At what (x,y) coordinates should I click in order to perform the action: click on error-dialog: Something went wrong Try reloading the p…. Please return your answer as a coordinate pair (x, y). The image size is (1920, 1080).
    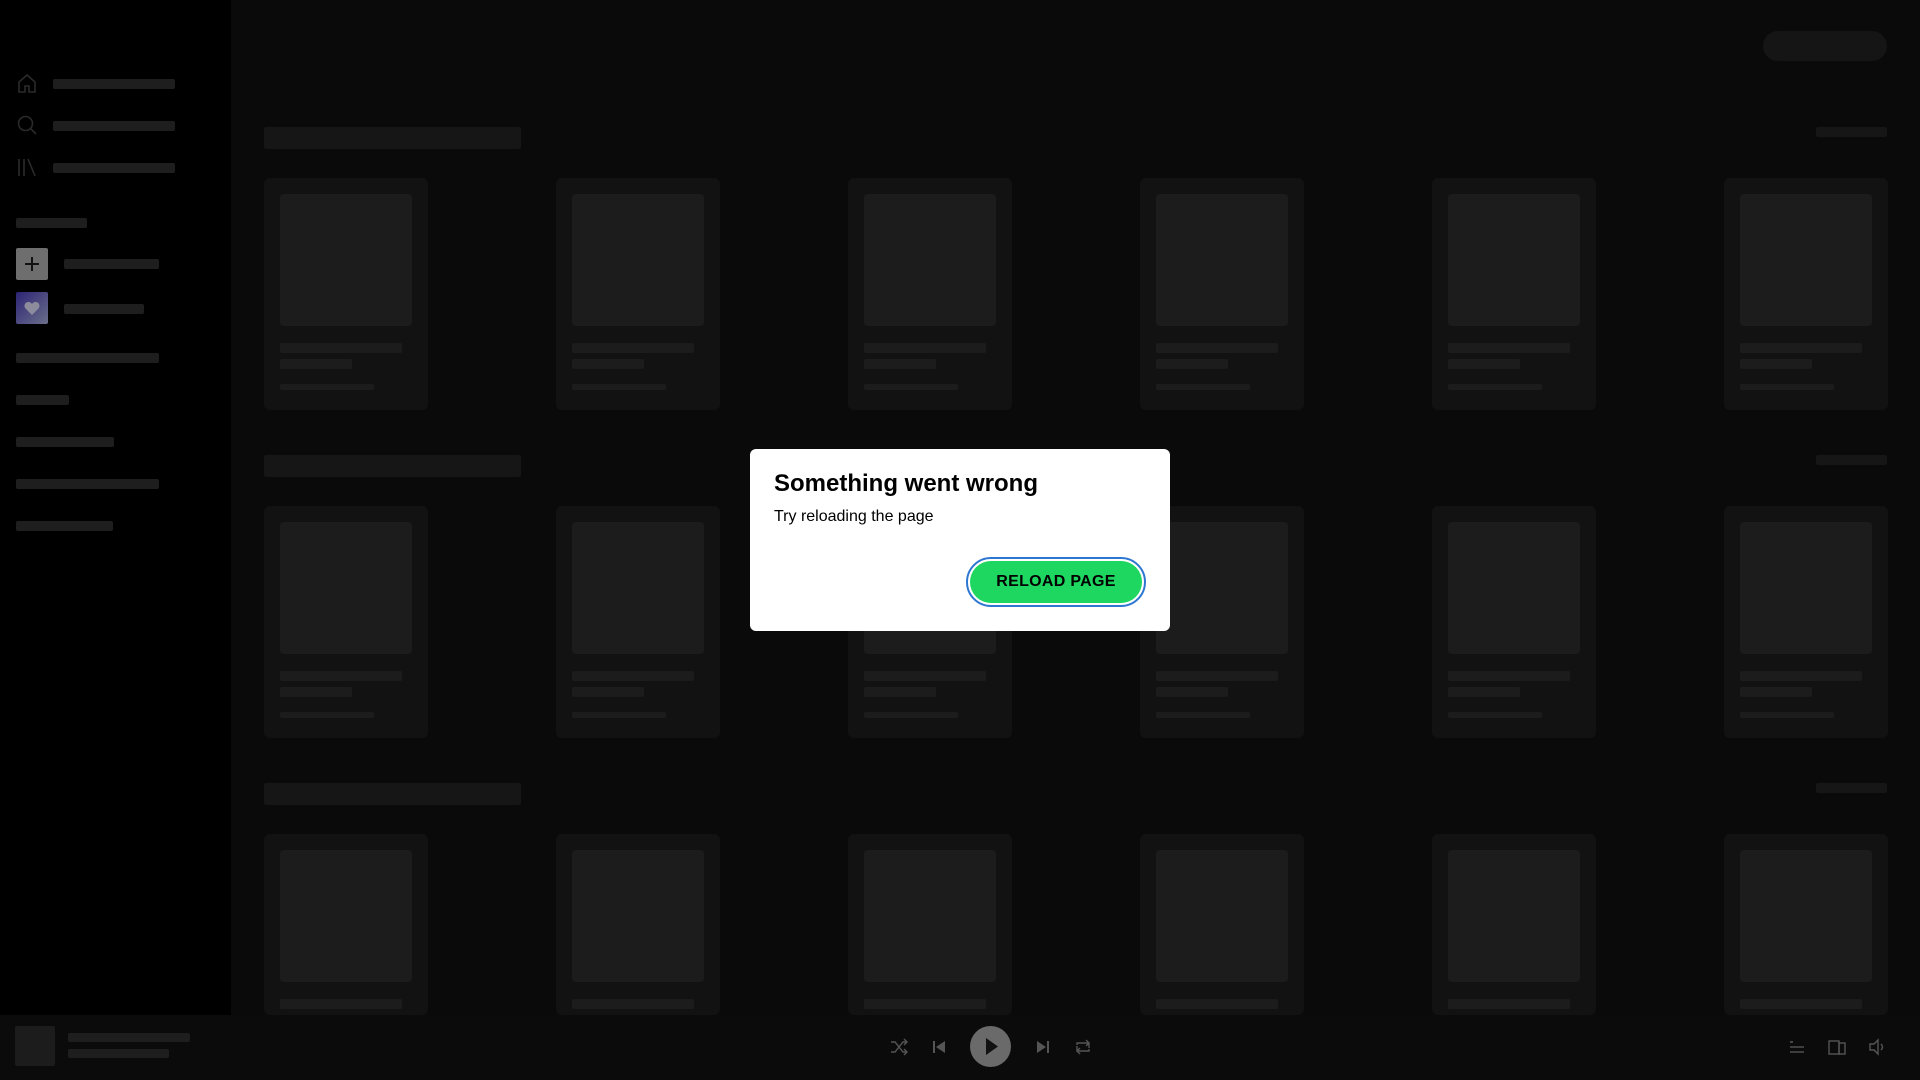
    Looking at the image, I should click on (960, 540).